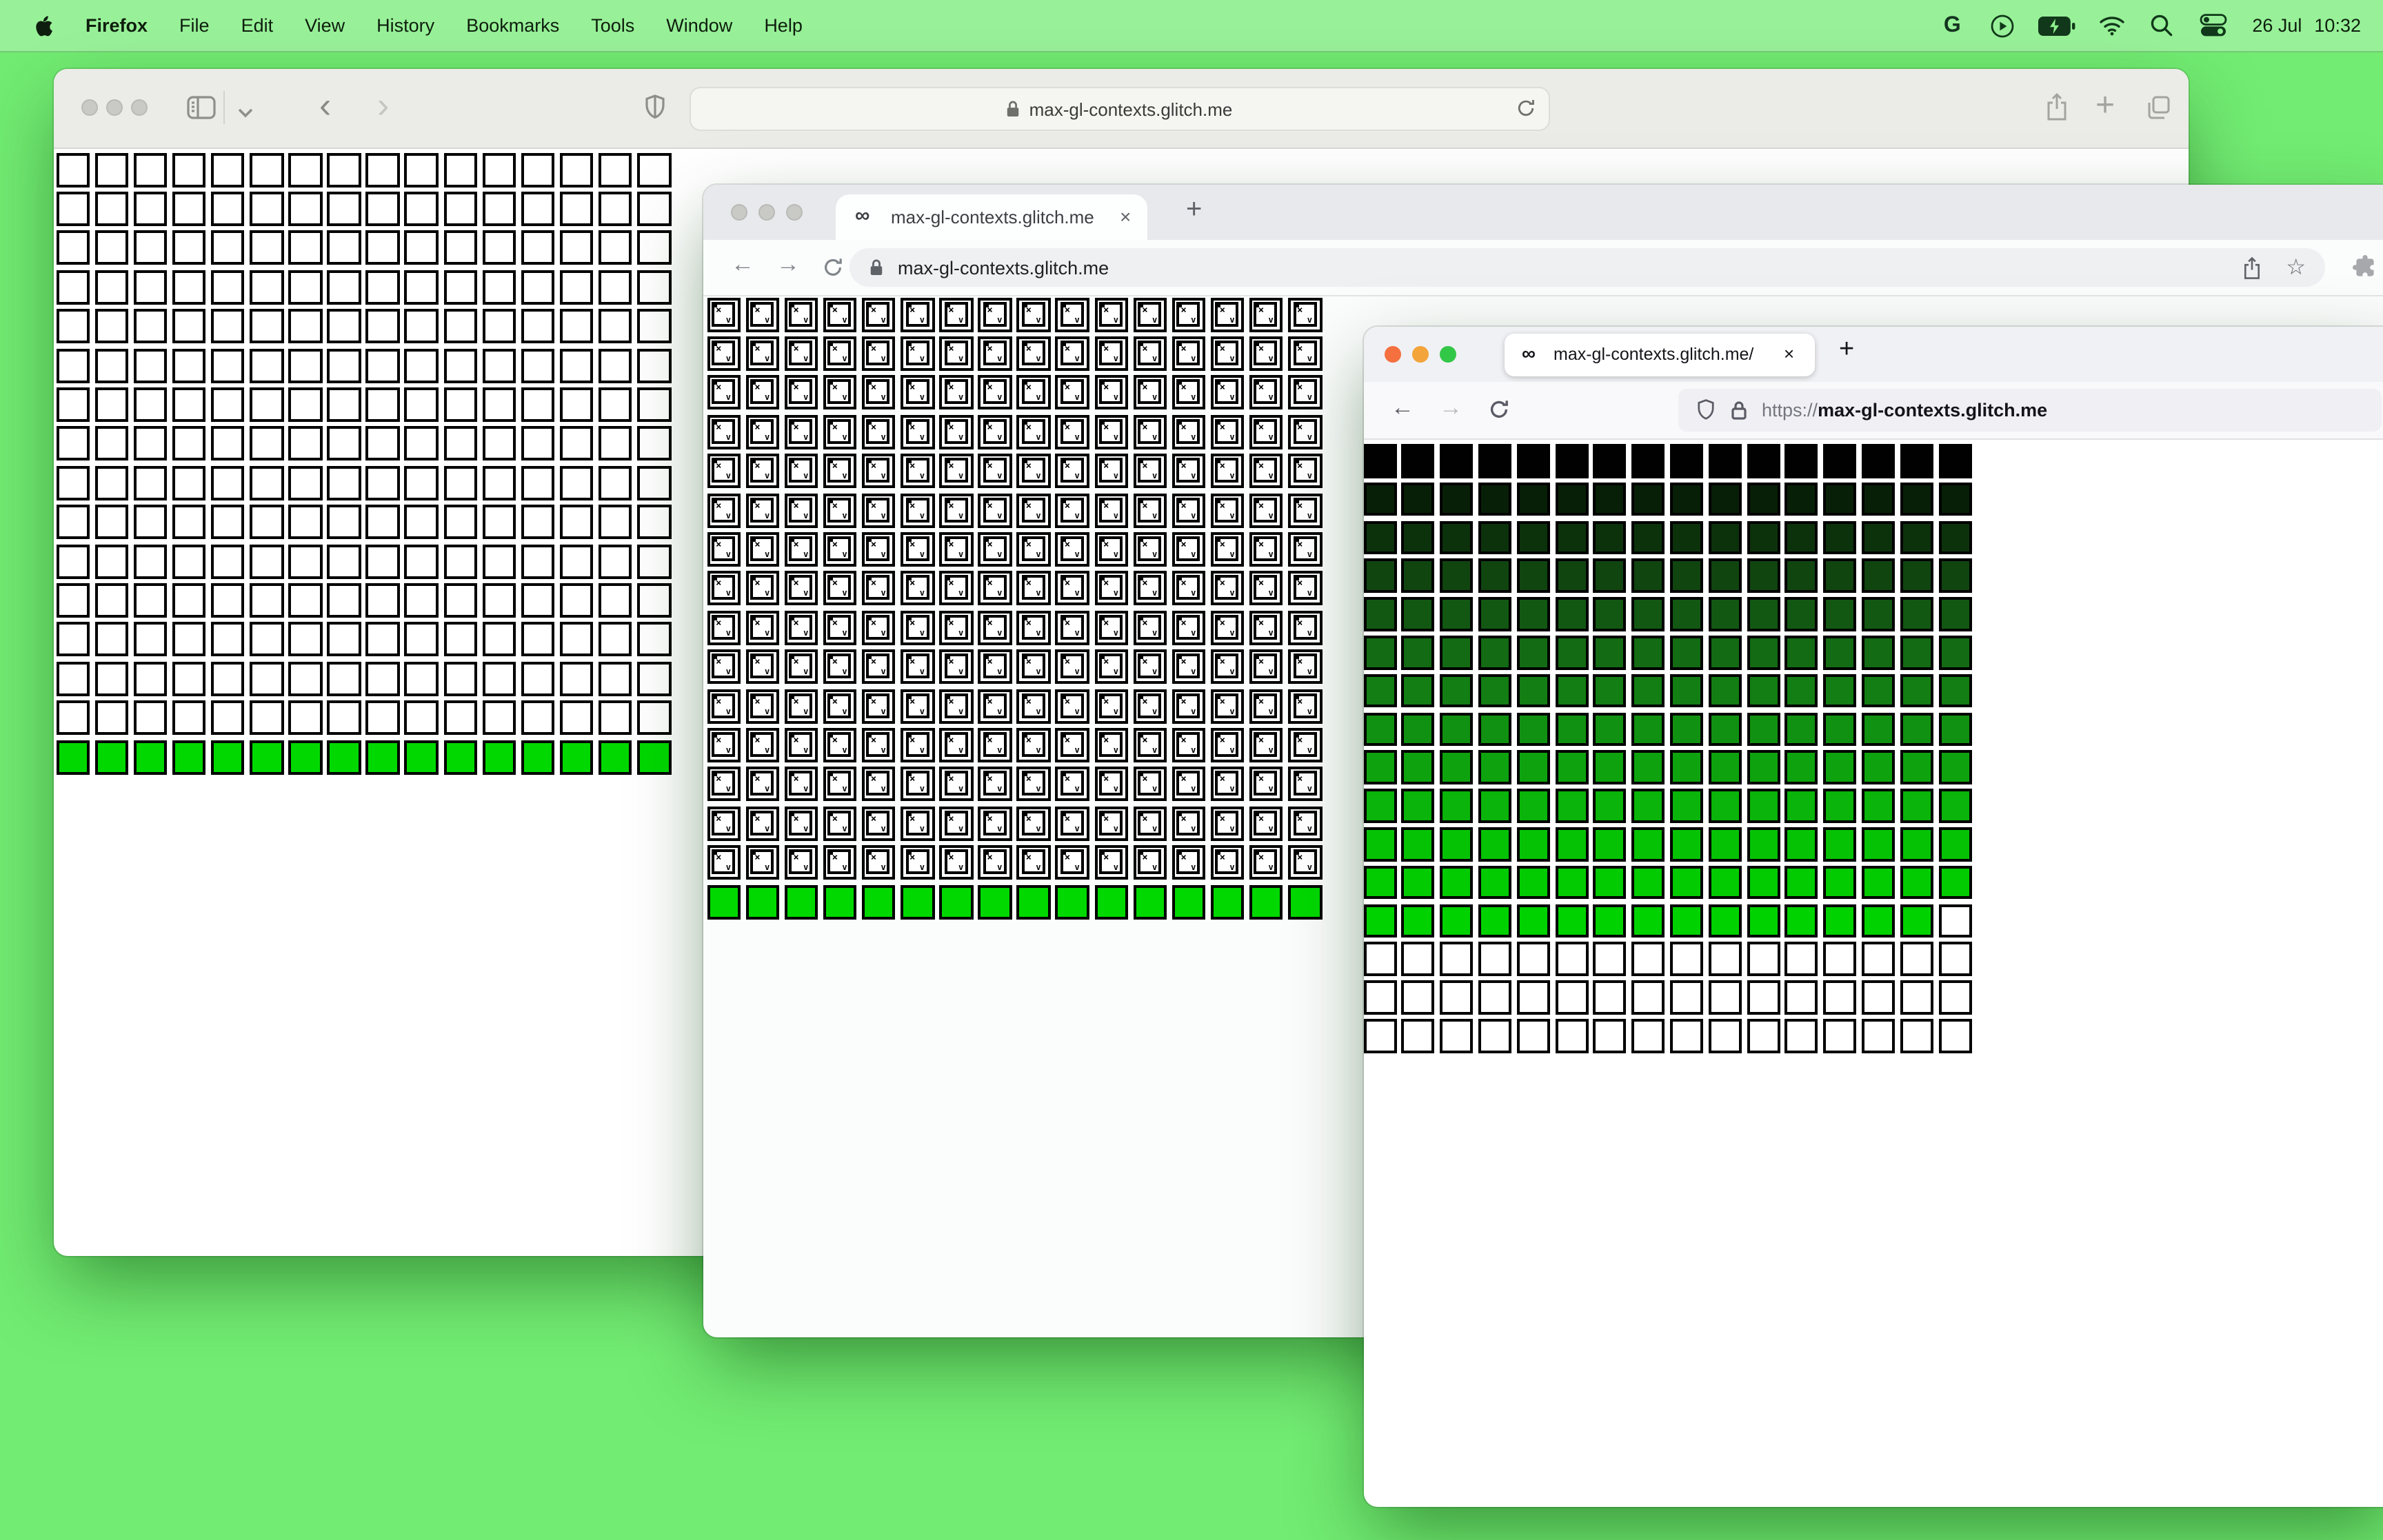 The height and width of the screenshot is (1540, 2383). What do you see at coordinates (200, 111) in the screenshot?
I see `sidebar-icon` at bounding box center [200, 111].